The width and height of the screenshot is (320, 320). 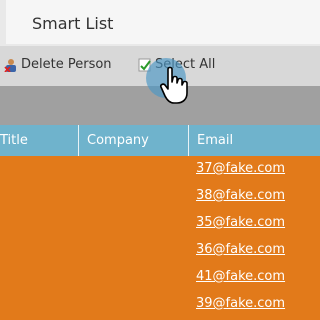 What do you see at coordinates (14, 140) in the screenshot?
I see `column-header-title: Title` at bounding box center [14, 140].